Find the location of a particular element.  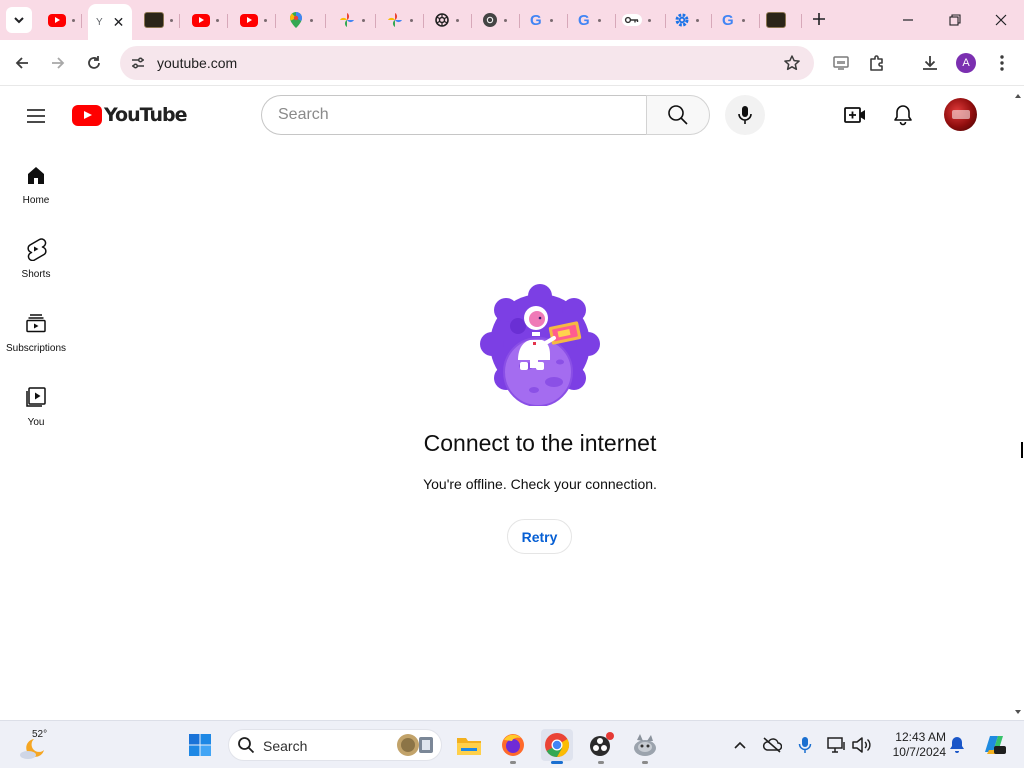

guide-menu-button is located at coordinates (36, 116).